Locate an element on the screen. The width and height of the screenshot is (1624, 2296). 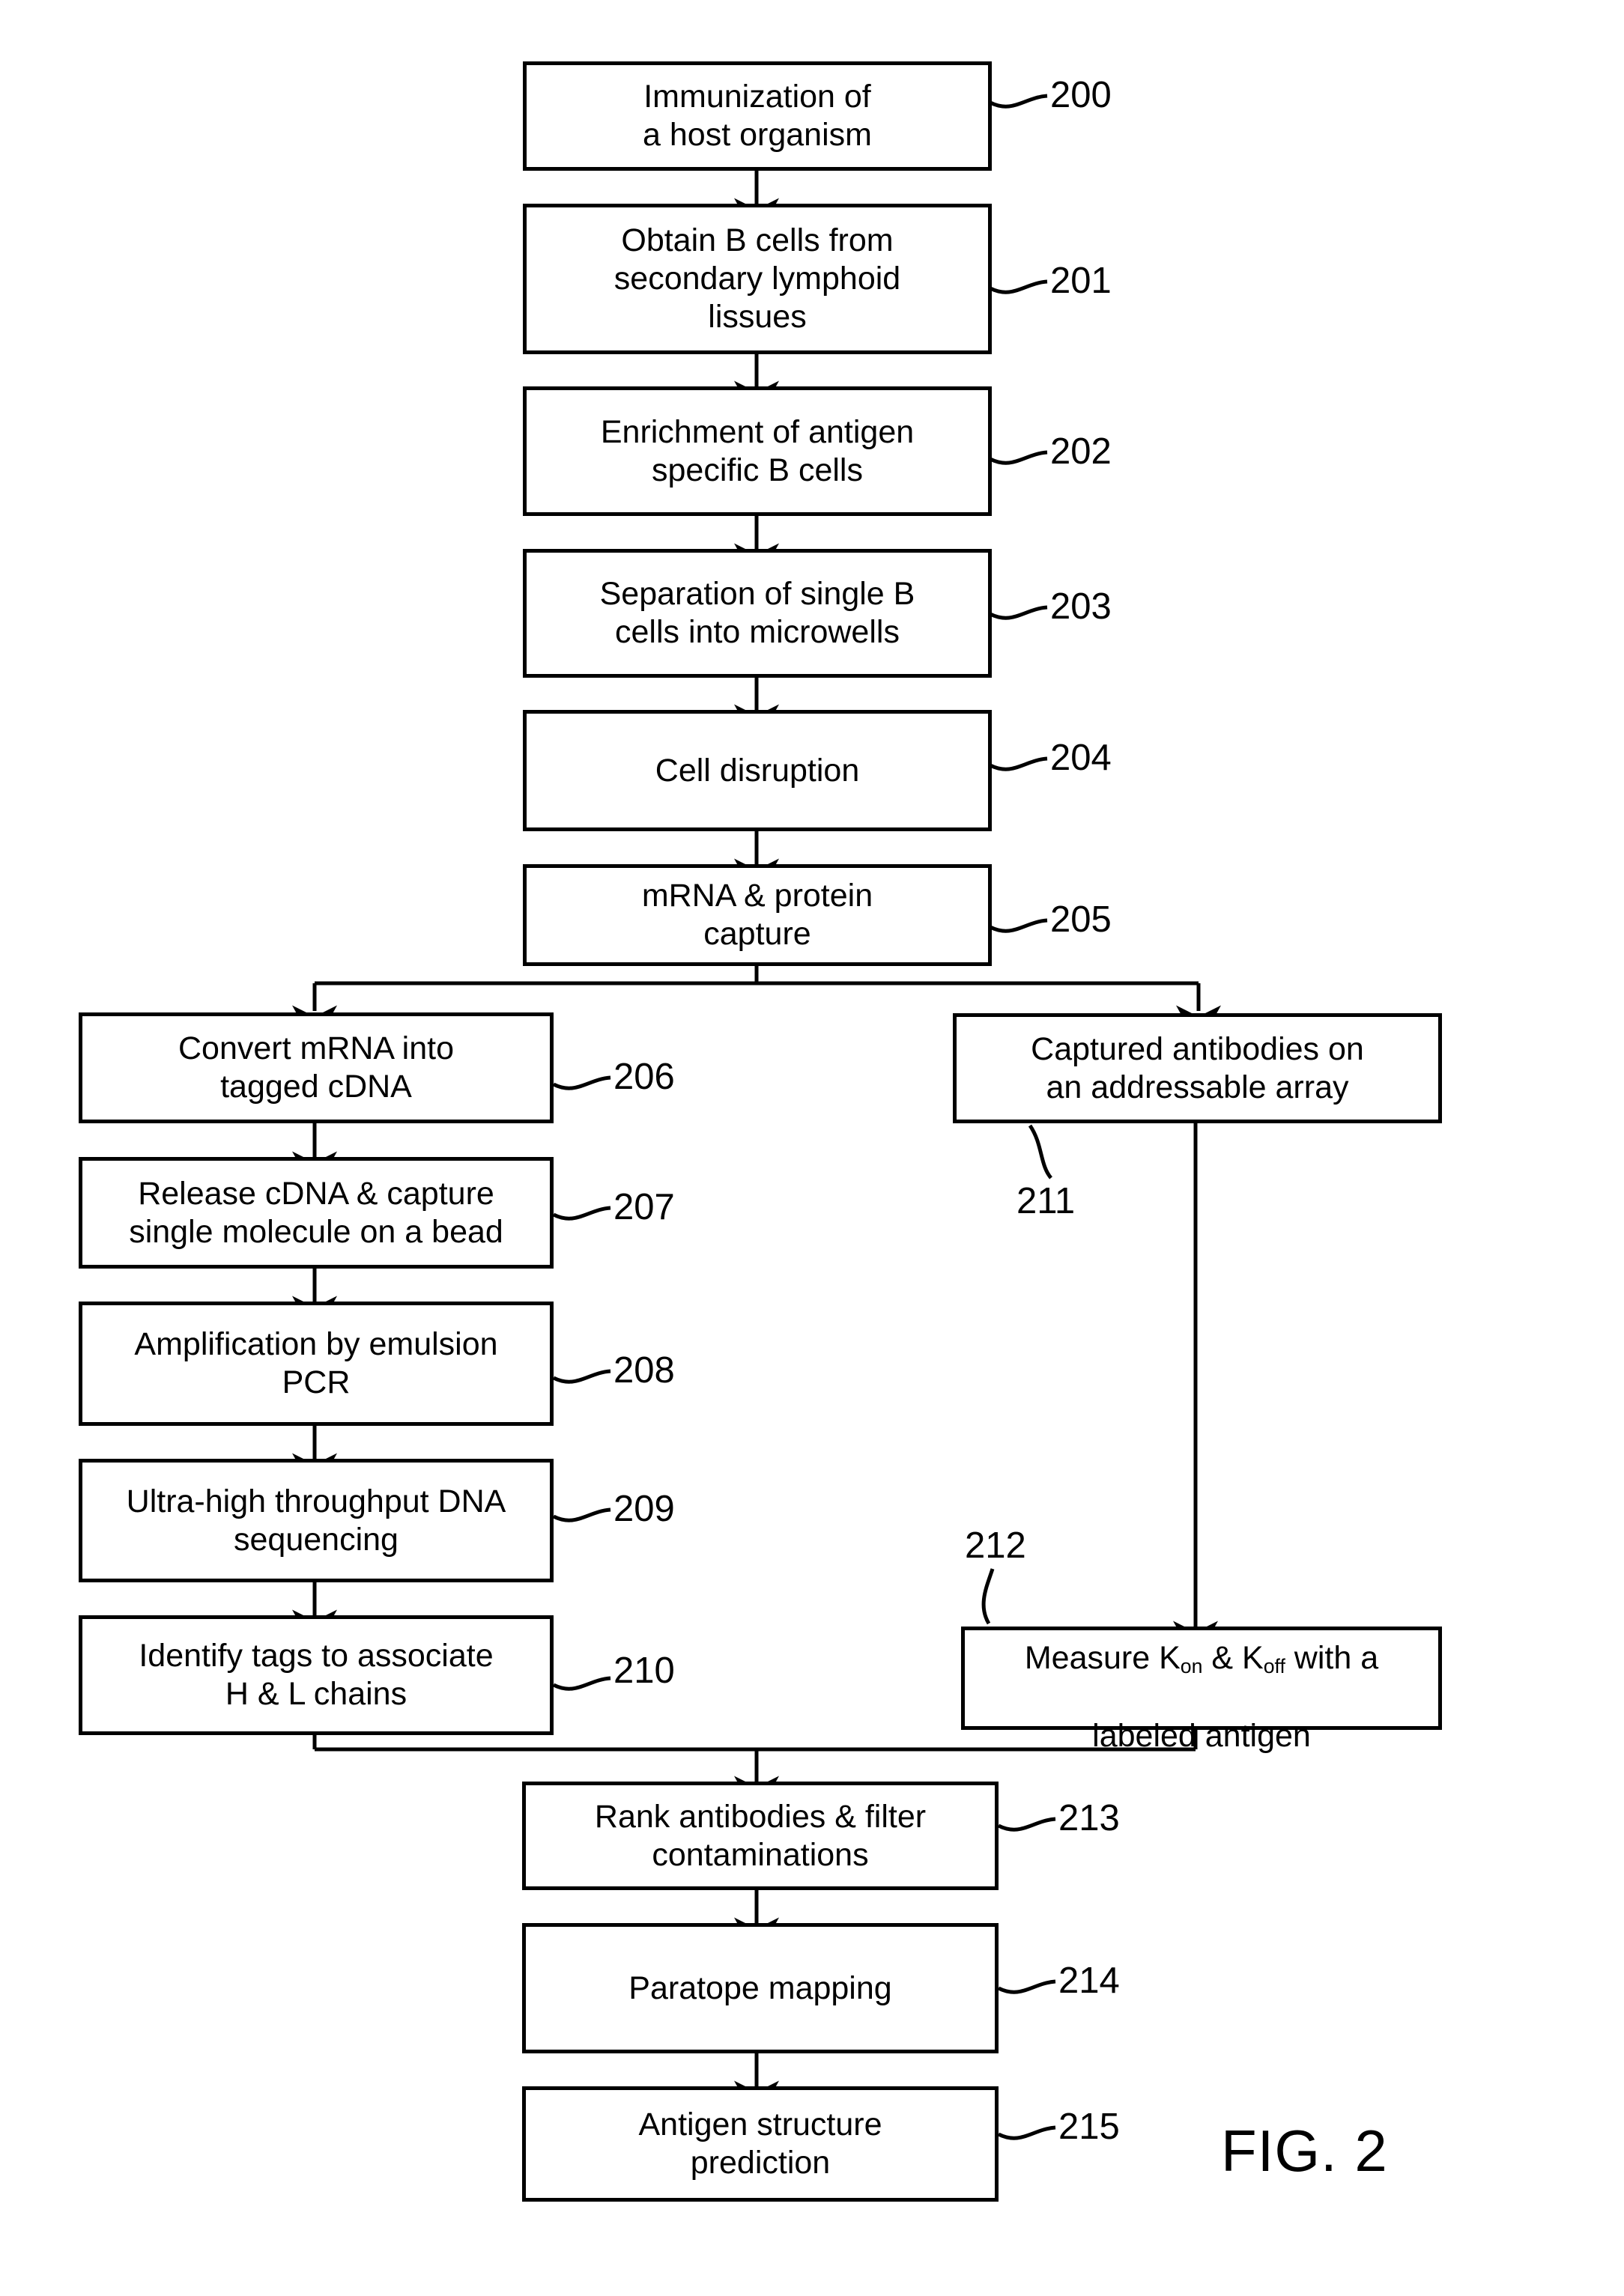
refnum-208: 208 is located at coordinates (644, 1370).